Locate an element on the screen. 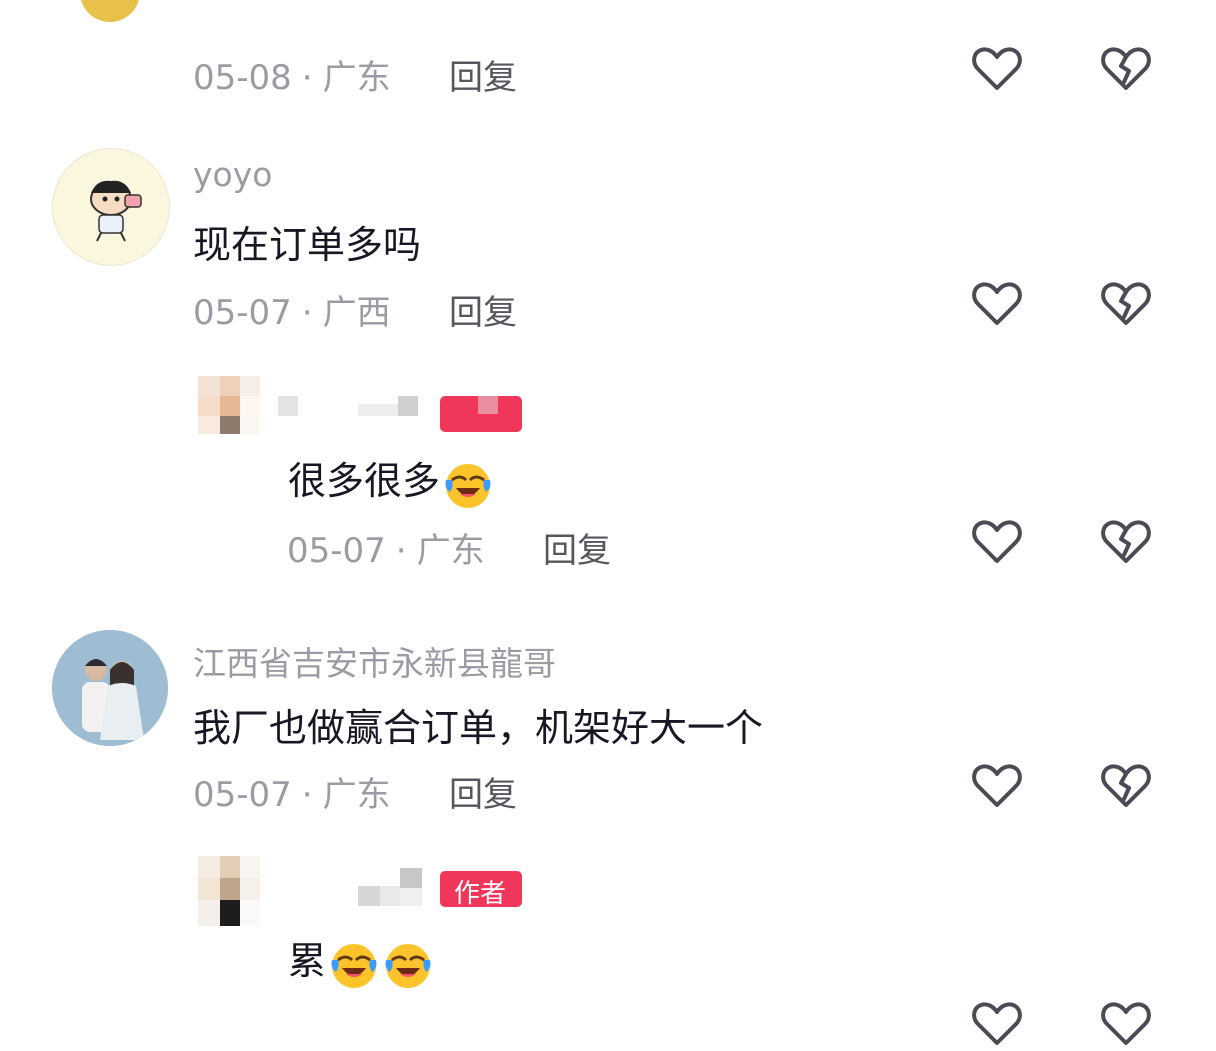 The image size is (1216, 1051). wedding-photo-avatar-icon is located at coordinates (110, 688).